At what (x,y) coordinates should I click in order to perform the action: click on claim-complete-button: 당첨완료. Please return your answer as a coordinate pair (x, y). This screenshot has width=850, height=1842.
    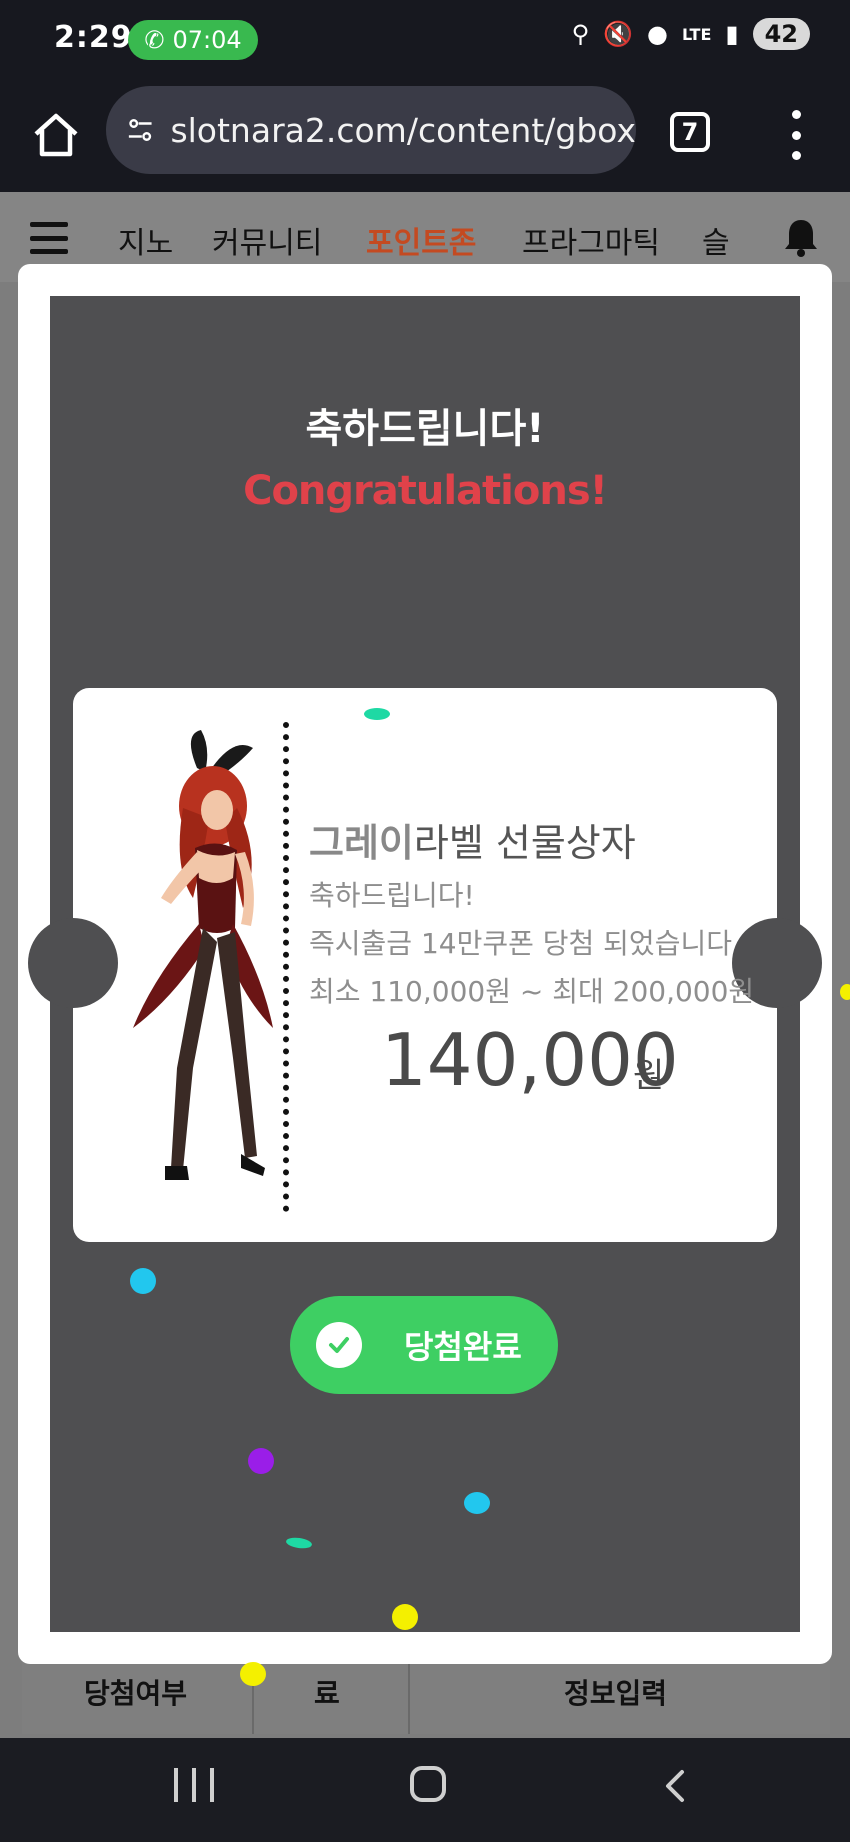
    Looking at the image, I should click on (424, 1345).